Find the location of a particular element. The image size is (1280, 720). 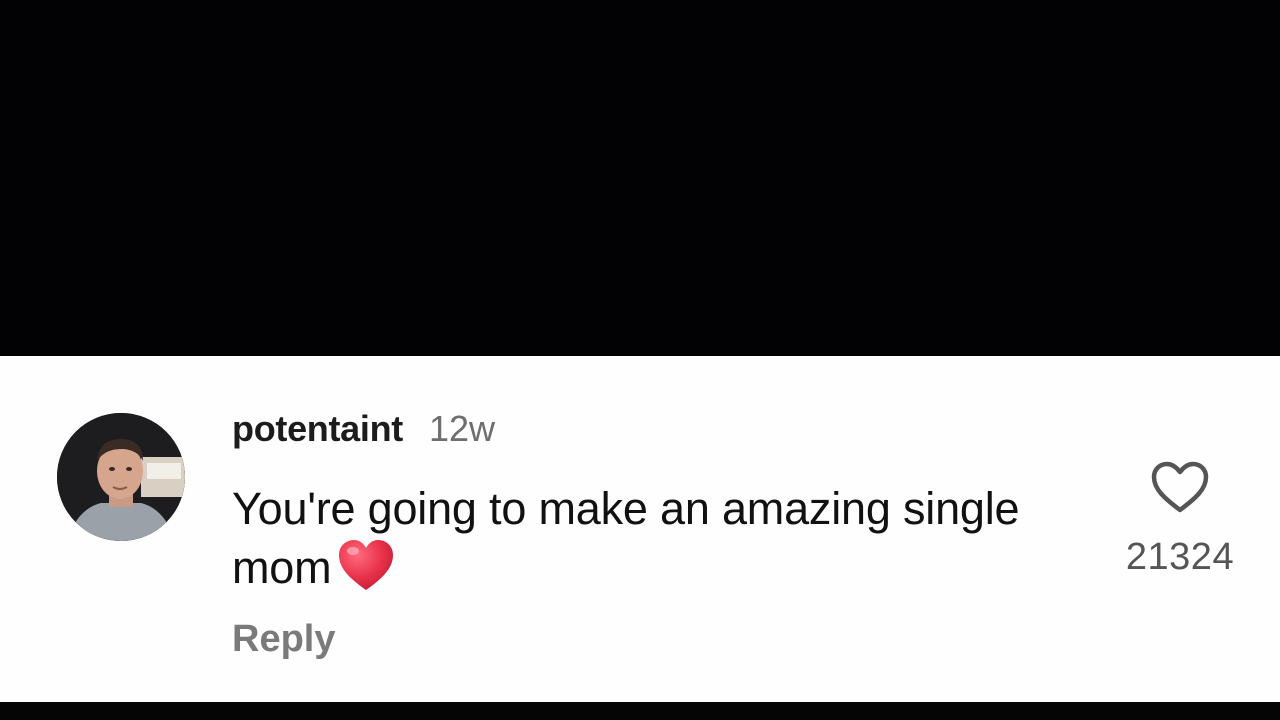

bottom-edge is located at coordinates (640, 711).